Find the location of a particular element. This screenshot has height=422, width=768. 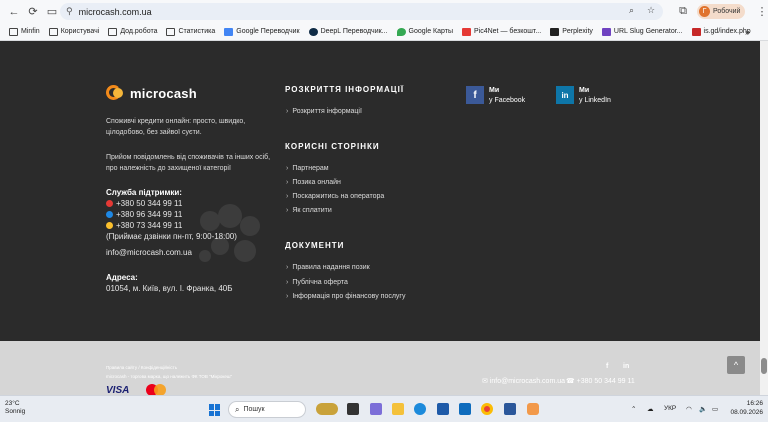

system-clock: 16:26 08.09.2026 is located at coordinates (745, 408).